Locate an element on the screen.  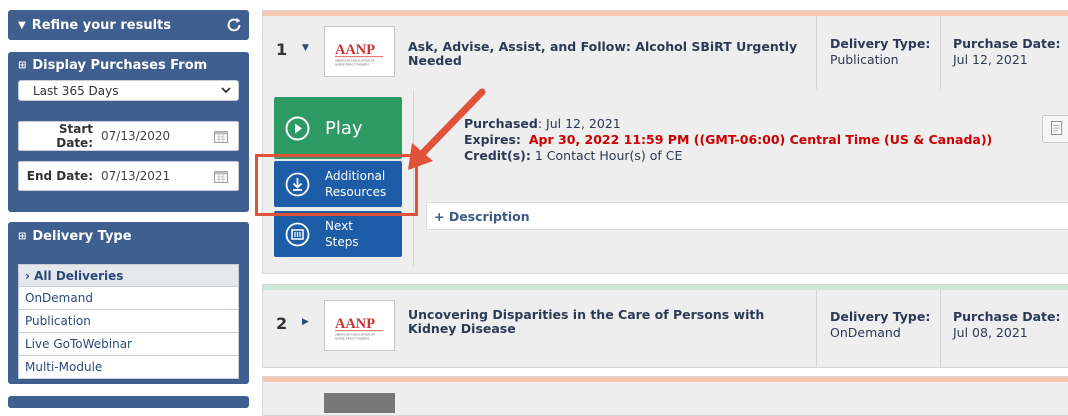
refresh-icon is located at coordinates (234, 25).